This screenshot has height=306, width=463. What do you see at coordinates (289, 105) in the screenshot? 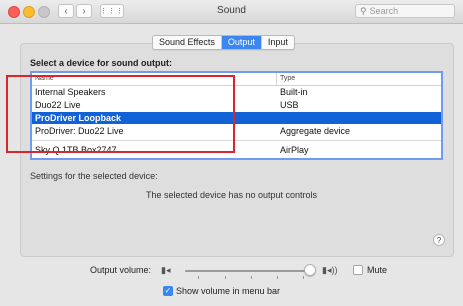
I see `device-type: USB` at bounding box center [289, 105].